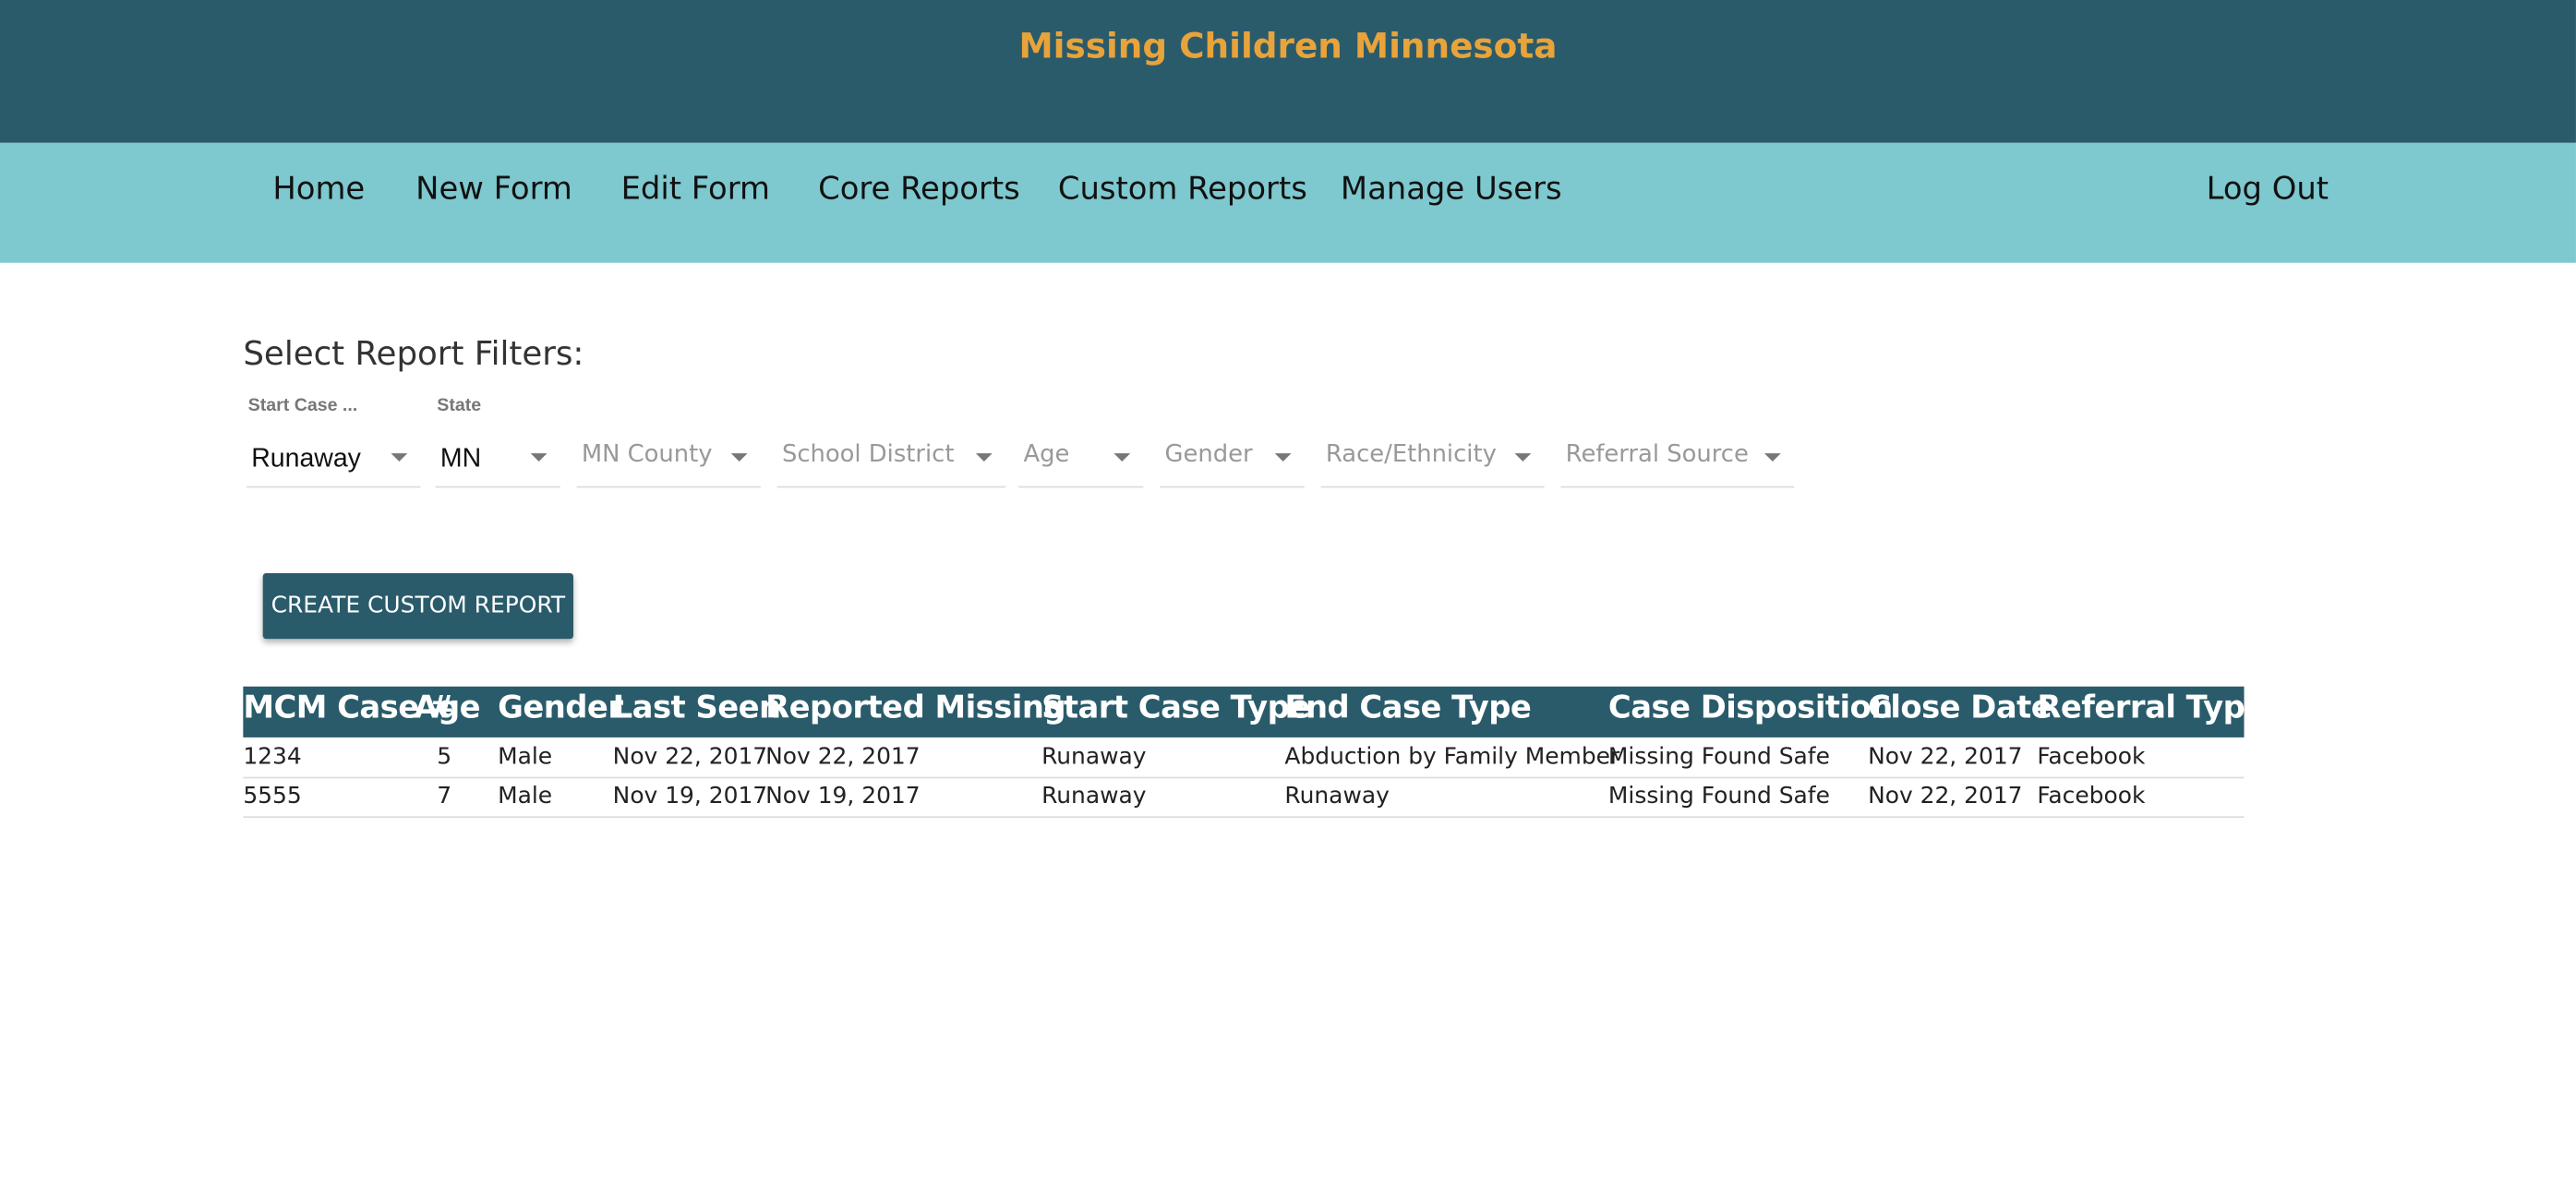 This screenshot has height=1187, width=2576. What do you see at coordinates (1046, 455) in the screenshot?
I see `age-value: Age` at bounding box center [1046, 455].